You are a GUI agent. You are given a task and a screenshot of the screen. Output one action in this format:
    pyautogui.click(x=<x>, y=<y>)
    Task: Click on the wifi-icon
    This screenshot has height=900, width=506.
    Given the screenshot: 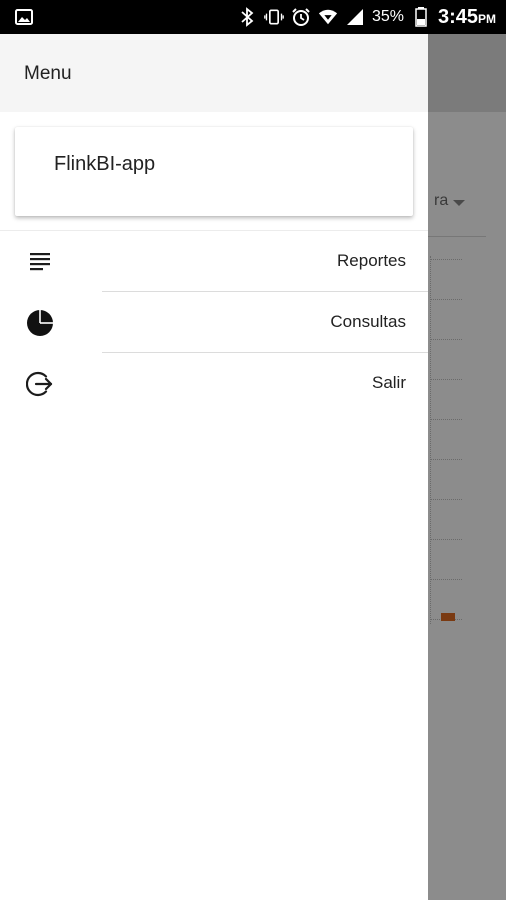 What is the action you would take?
    pyautogui.click(x=328, y=17)
    